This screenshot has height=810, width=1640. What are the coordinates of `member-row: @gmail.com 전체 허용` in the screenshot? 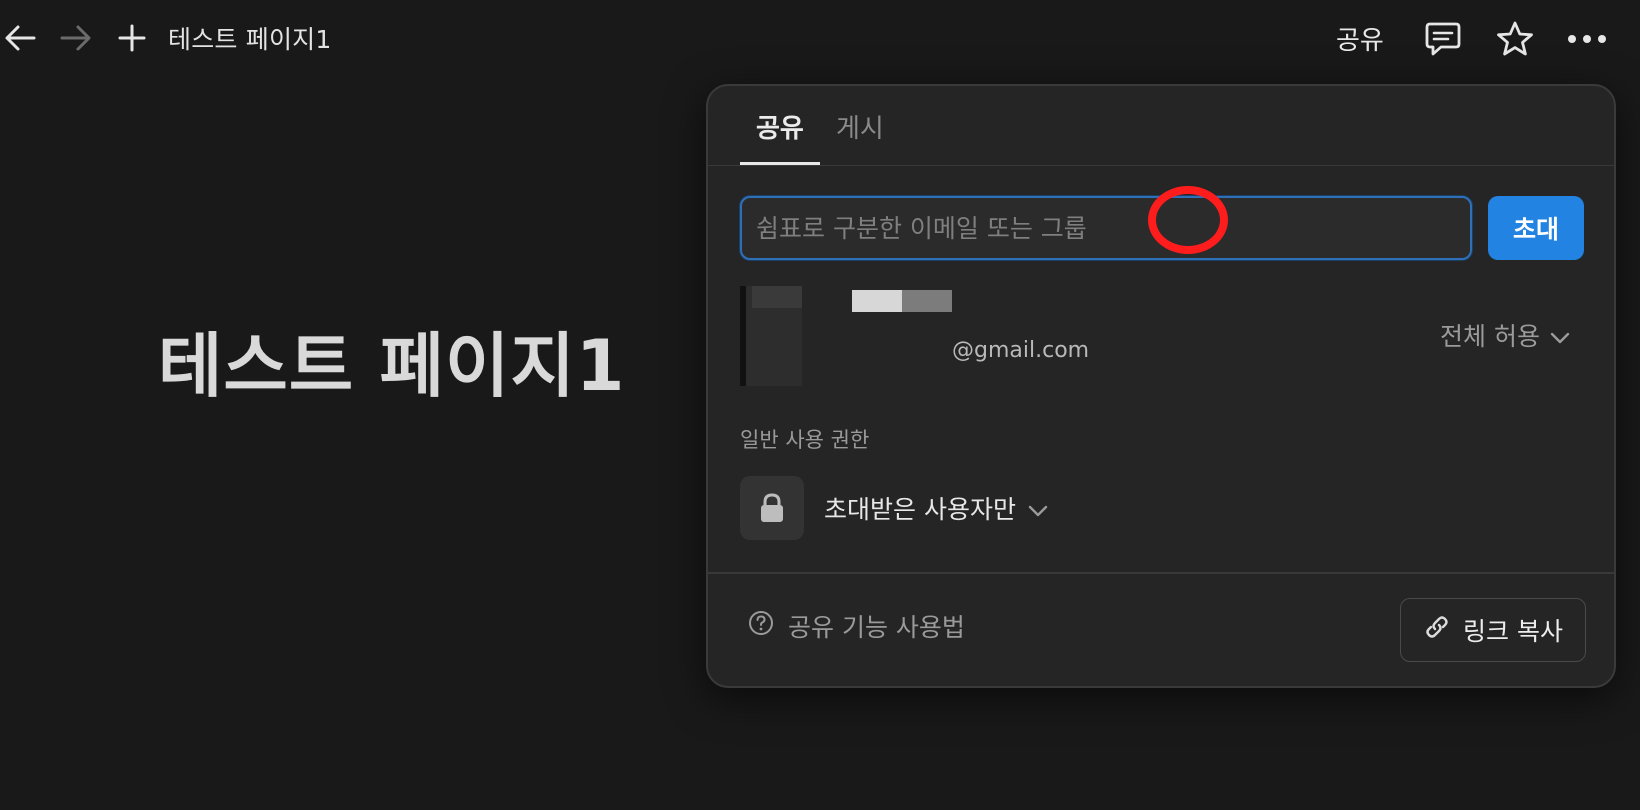 It's located at (1165, 336).